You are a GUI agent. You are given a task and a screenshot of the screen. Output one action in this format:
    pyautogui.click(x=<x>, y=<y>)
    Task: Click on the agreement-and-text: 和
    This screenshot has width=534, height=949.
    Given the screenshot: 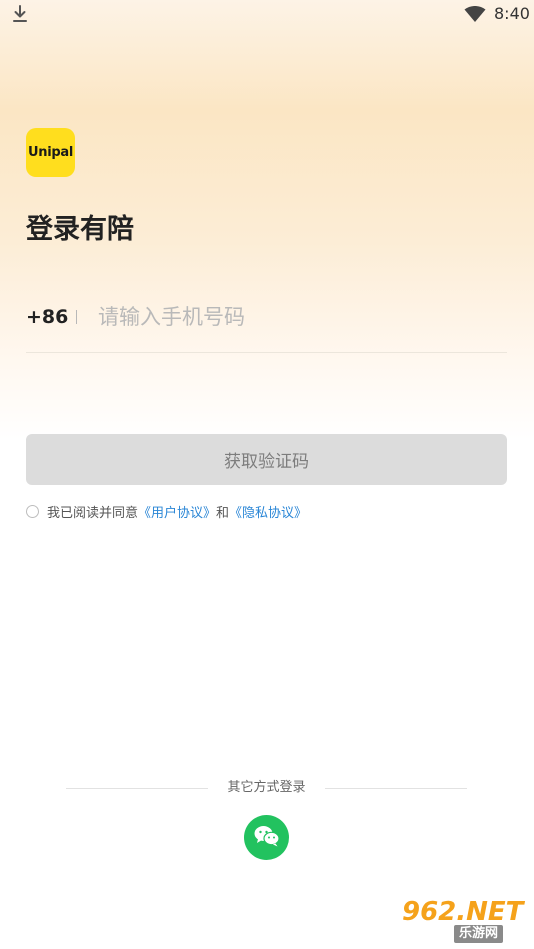 What is the action you would take?
    pyautogui.click(x=223, y=513)
    